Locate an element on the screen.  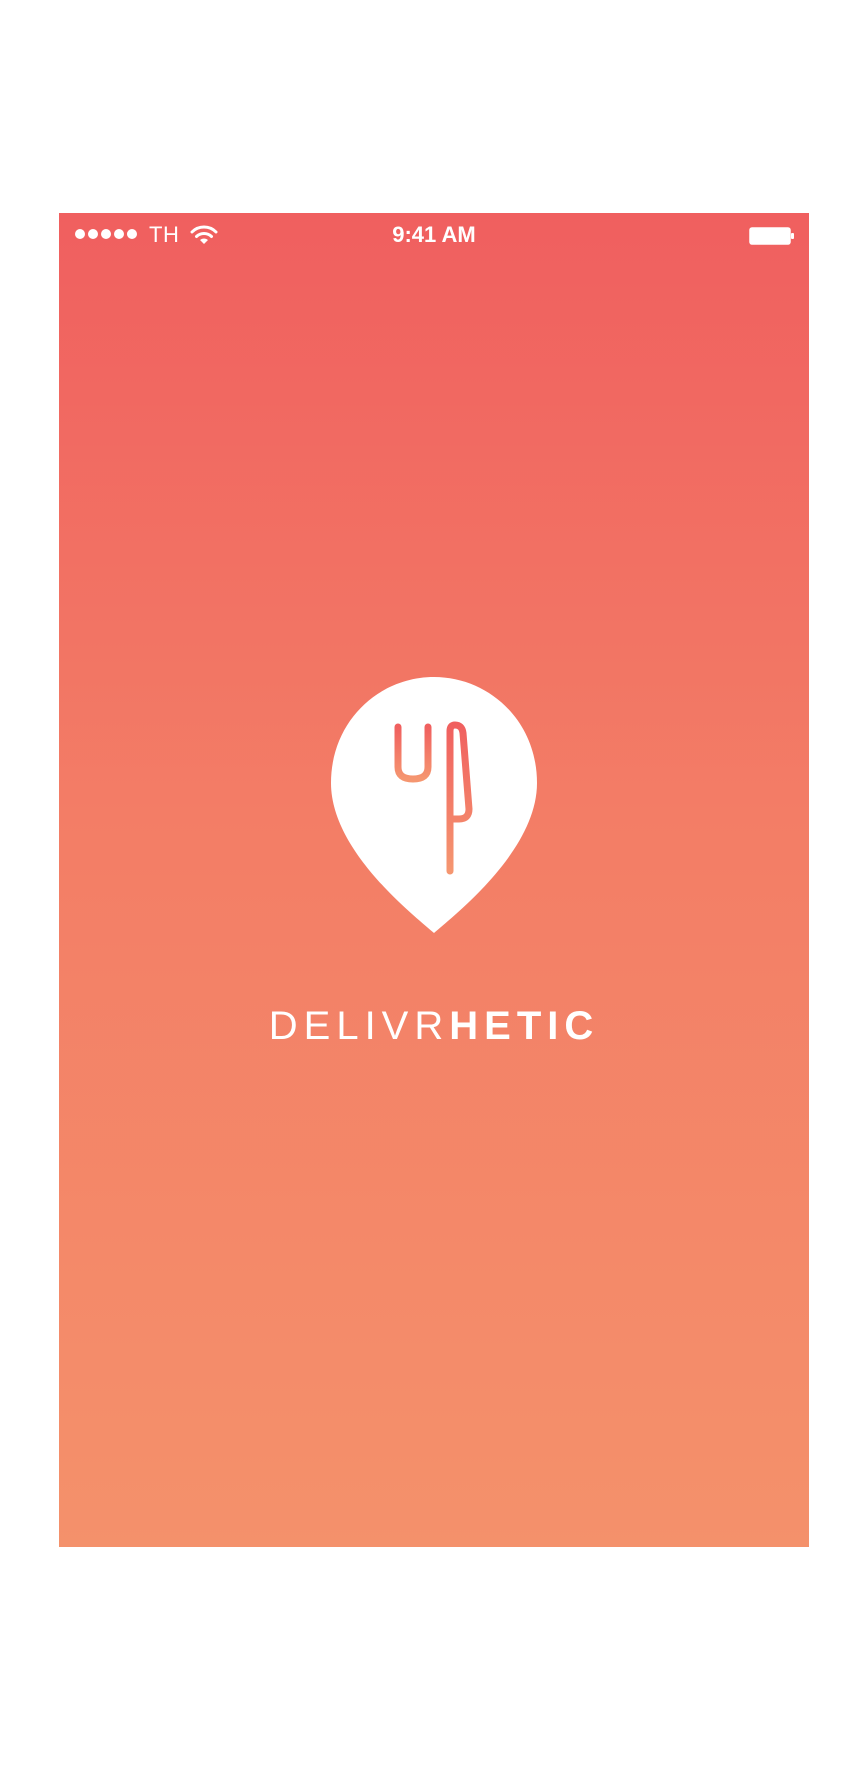
brand-name: DELIVRHETIC is located at coordinates (434, 1026).